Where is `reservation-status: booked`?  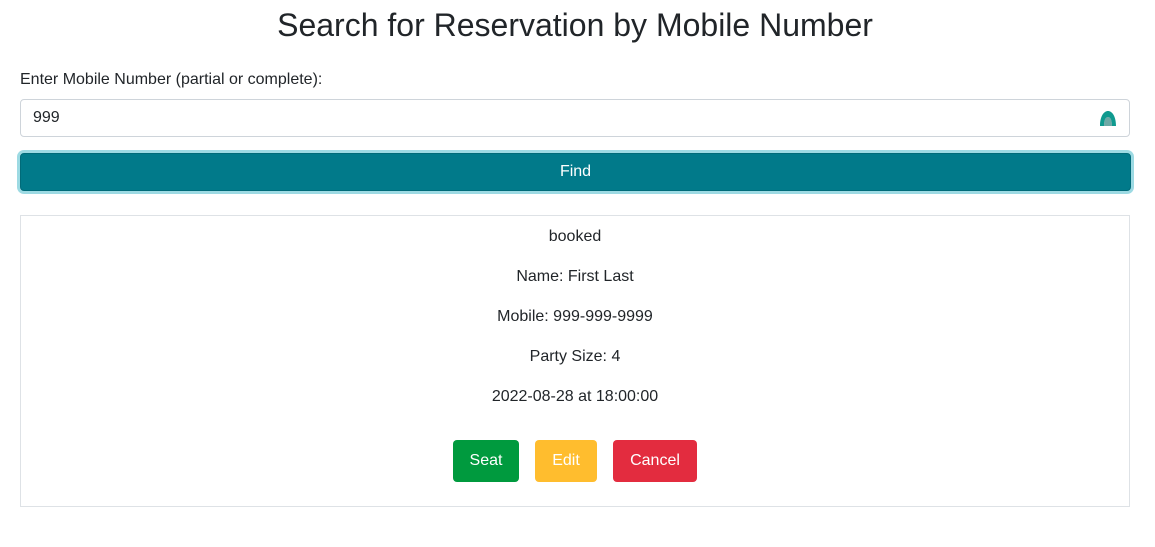
reservation-status: booked is located at coordinates (575, 236).